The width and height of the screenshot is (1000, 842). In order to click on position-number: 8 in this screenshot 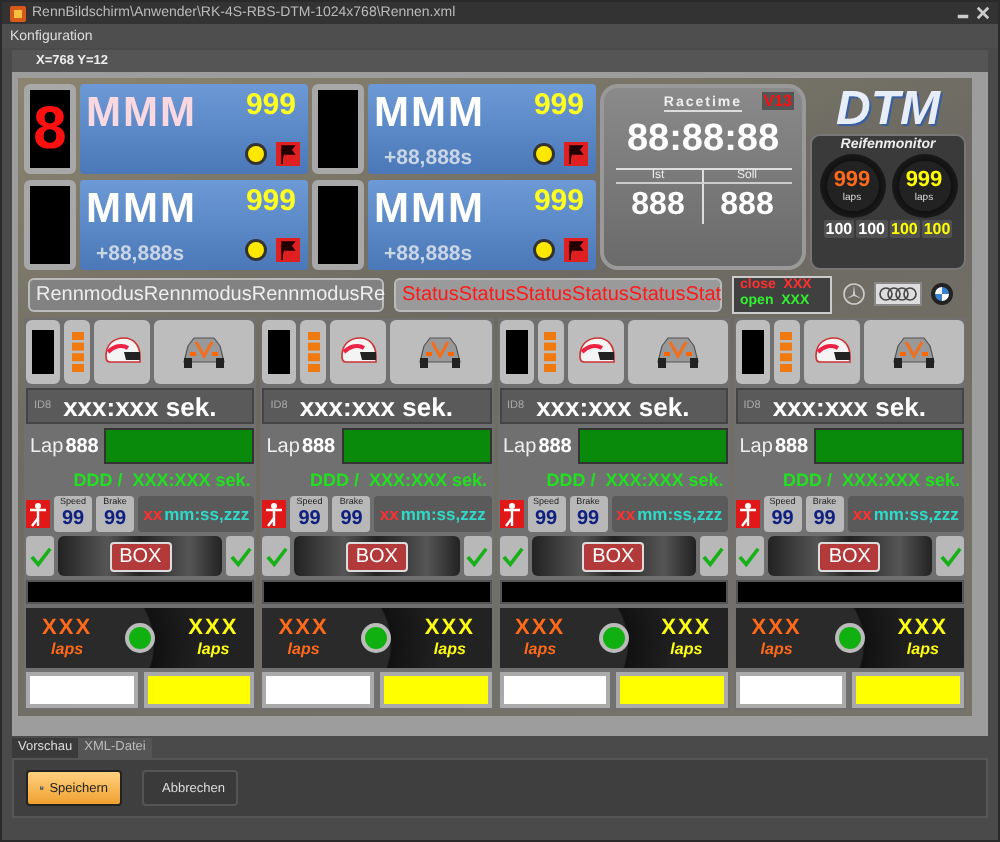, I will do `click(50, 129)`.